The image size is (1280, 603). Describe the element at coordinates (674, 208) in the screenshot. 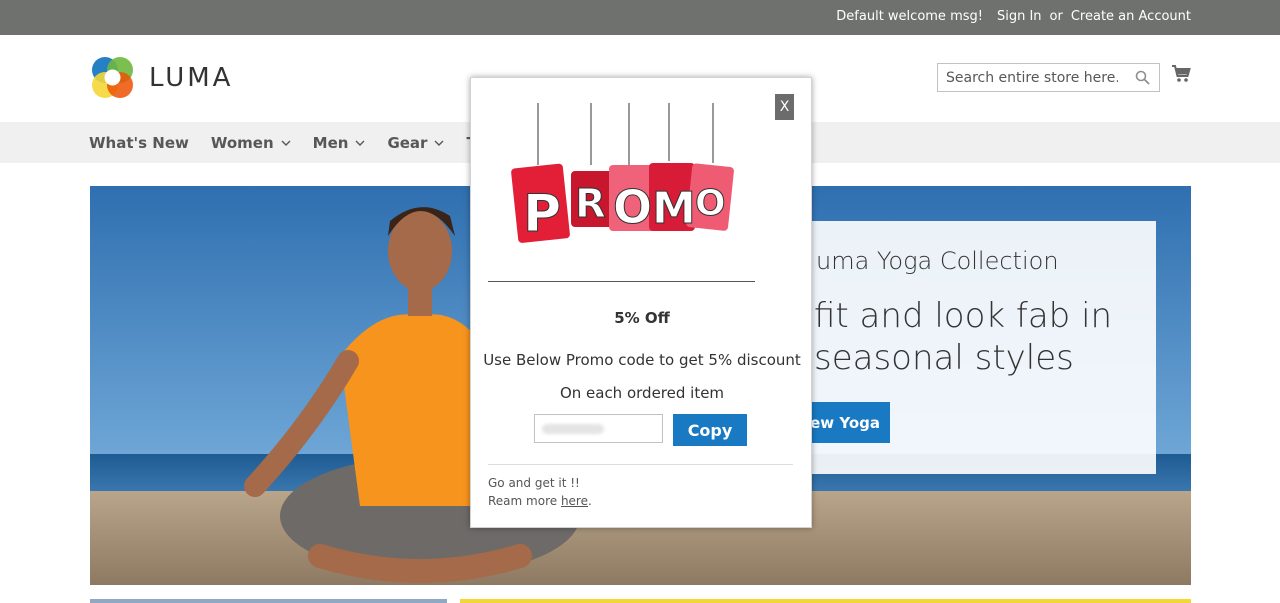

I see `promo-letter: M` at that location.